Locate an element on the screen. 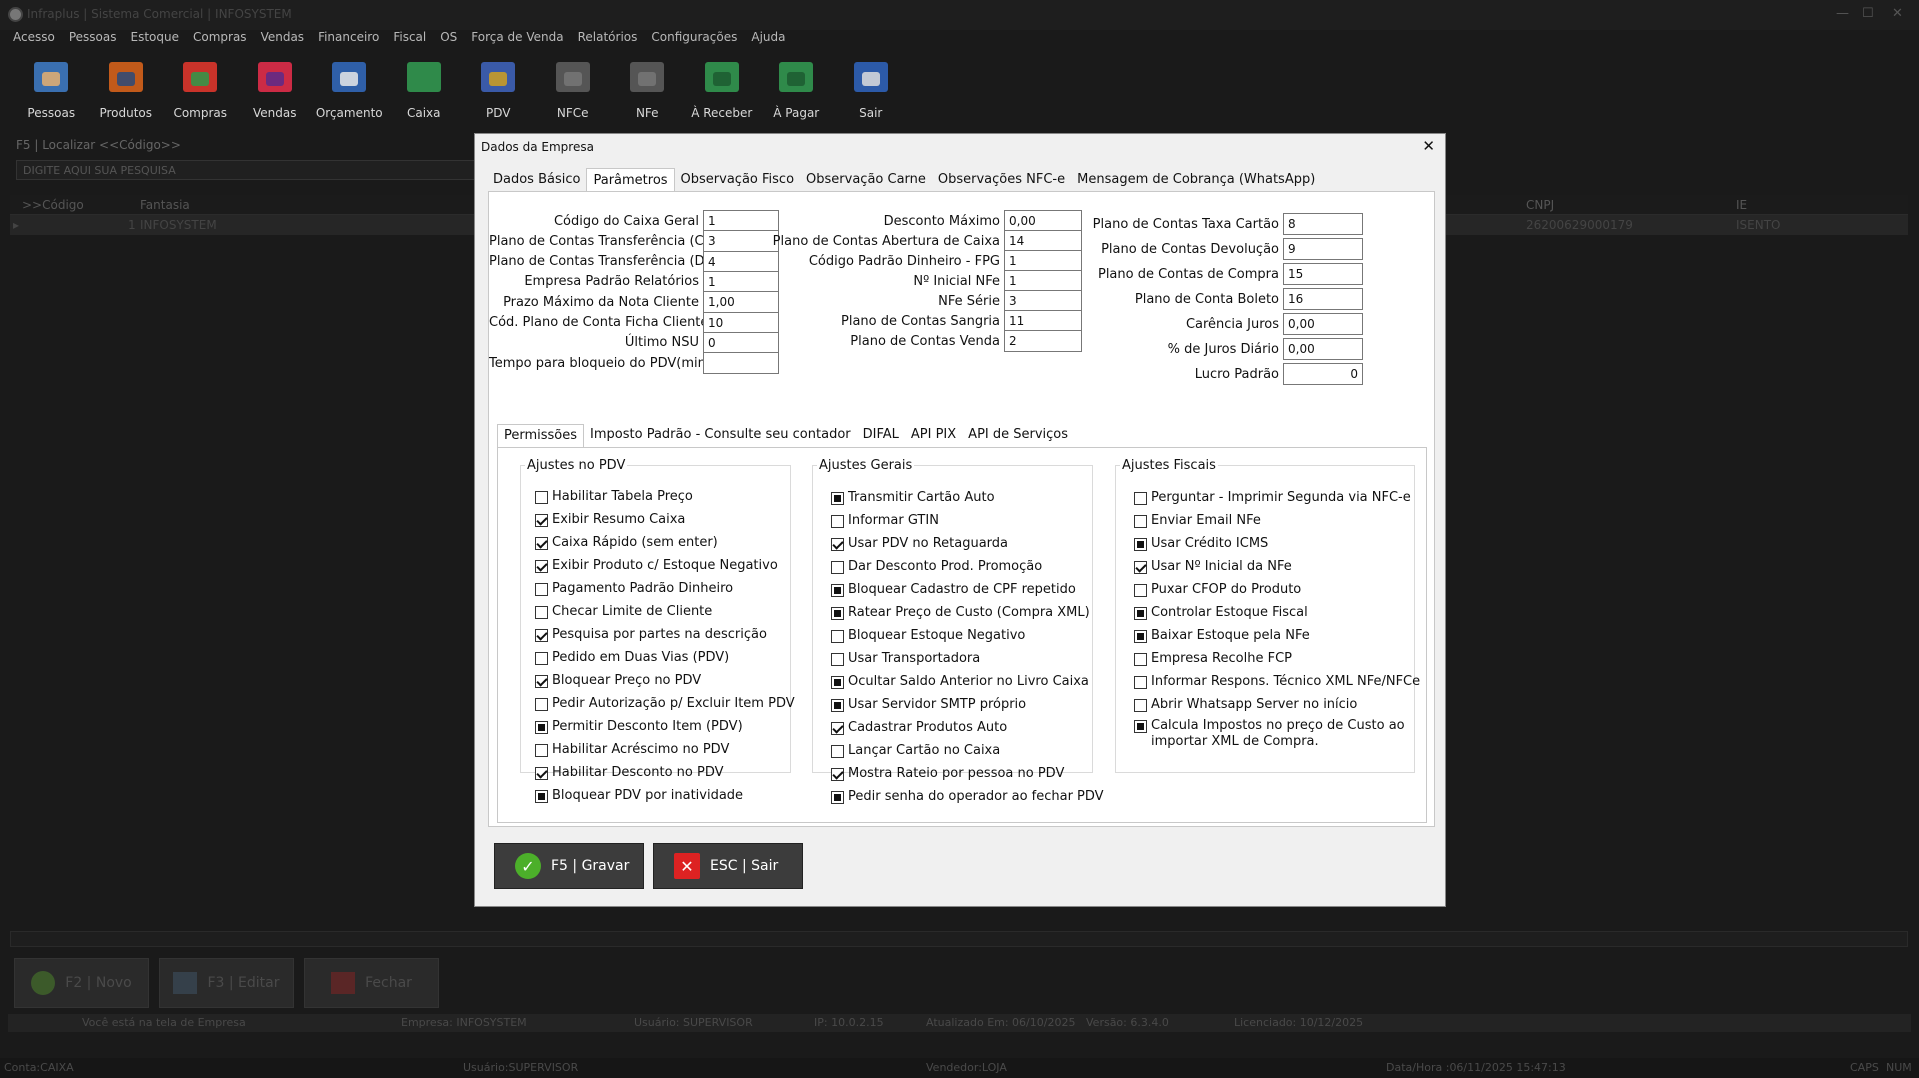  checkbox-option: Empresa Recolhe FCP is located at coordinates (1213, 658).